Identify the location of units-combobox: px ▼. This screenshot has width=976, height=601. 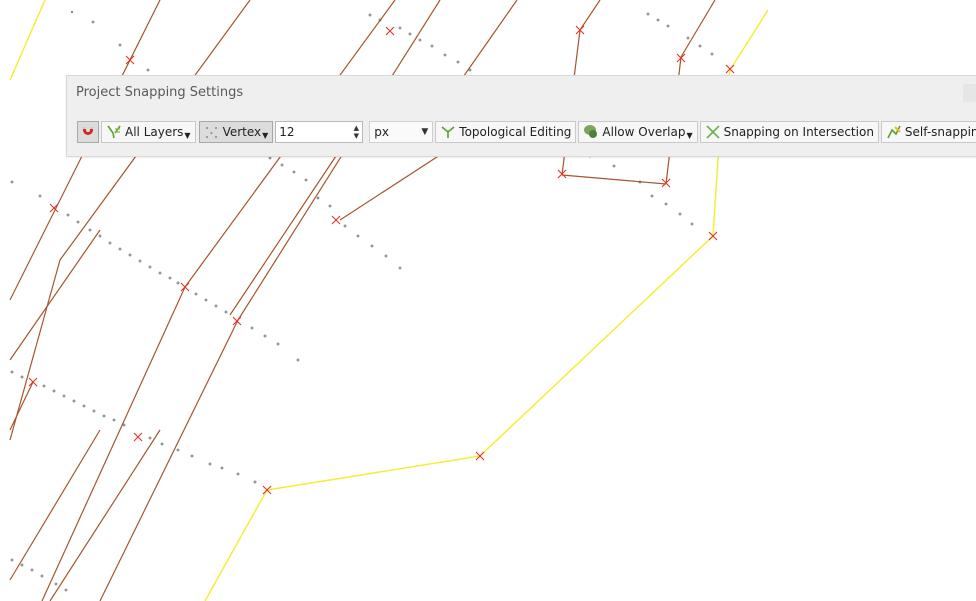
(401, 132).